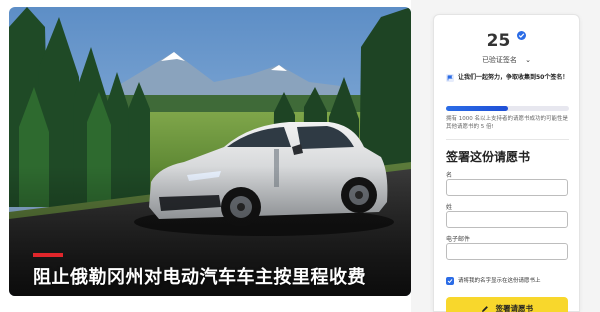 This screenshot has height=312, width=600. I want to click on goal-text: 让我们一起努力，争取收集到50个签名！, so click(513, 77).